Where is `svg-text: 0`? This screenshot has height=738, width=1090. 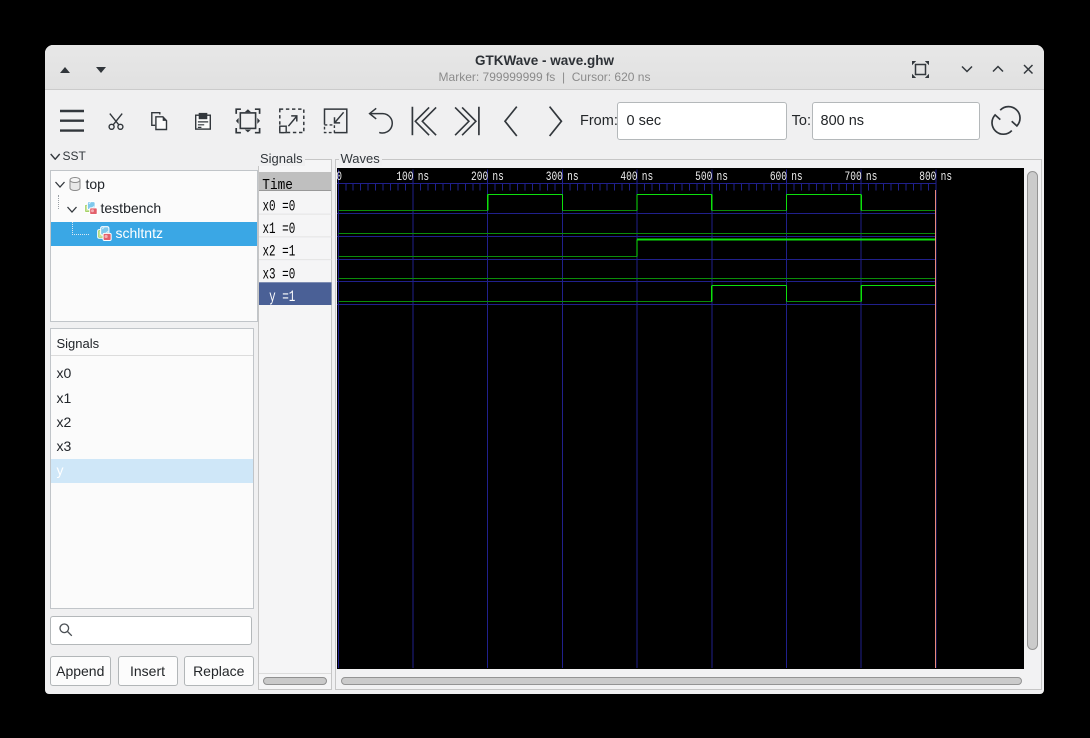
svg-text: 0 is located at coordinates (339, 178).